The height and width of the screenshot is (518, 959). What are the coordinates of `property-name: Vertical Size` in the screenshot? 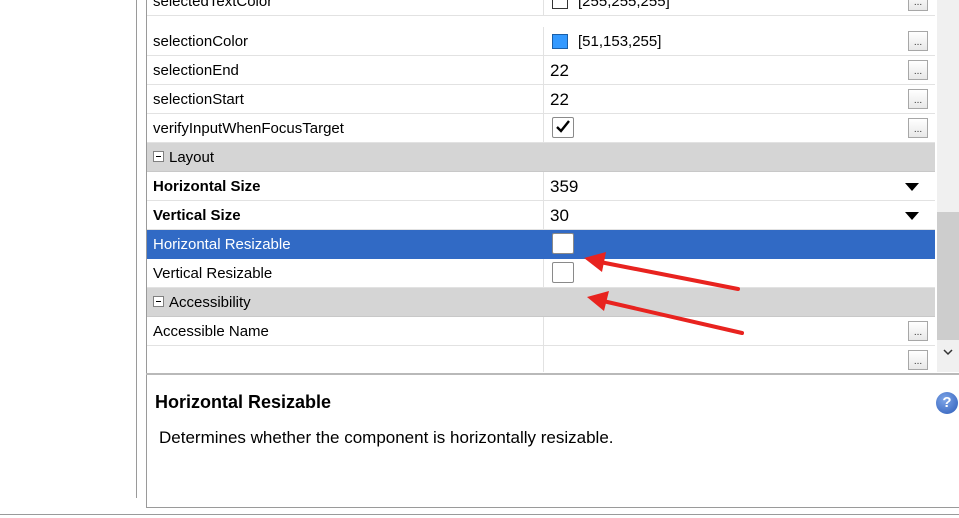 It's located at (197, 215).